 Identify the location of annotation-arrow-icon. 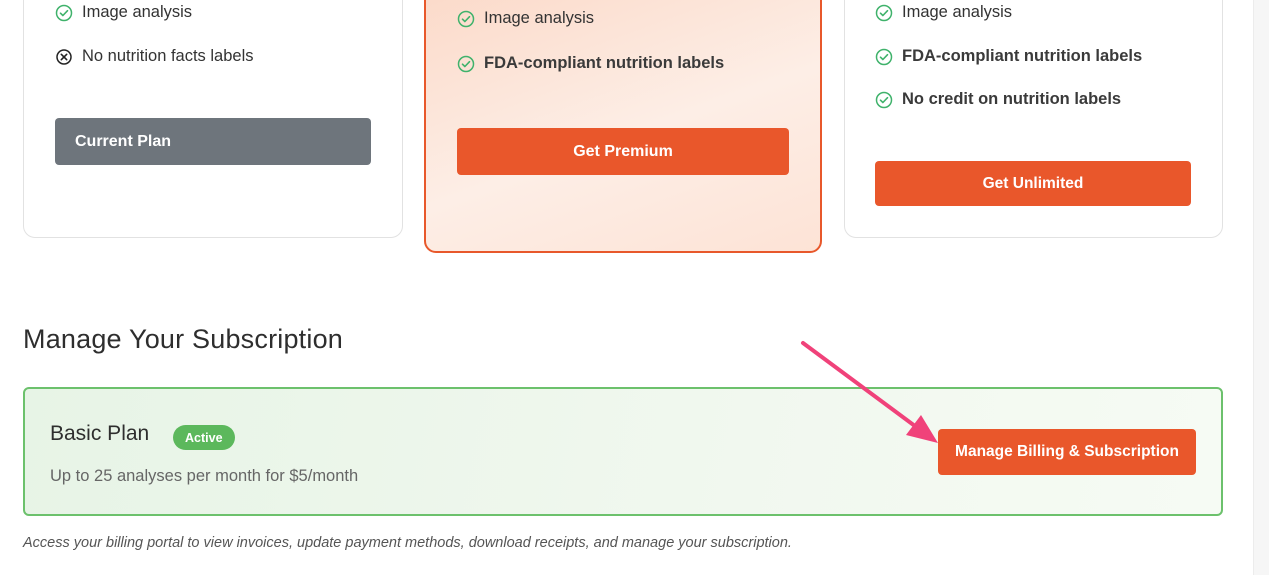
(869, 392).